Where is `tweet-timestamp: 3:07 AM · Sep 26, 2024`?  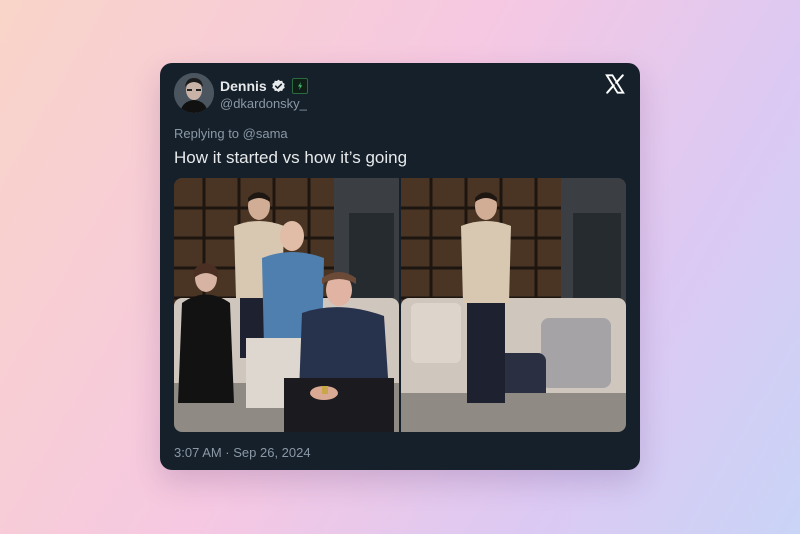 tweet-timestamp: 3:07 AM · Sep 26, 2024 is located at coordinates (242, 452).